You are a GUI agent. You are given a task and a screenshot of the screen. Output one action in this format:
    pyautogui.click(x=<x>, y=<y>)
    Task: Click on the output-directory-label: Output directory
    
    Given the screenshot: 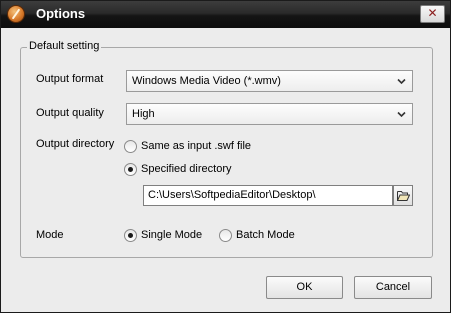 What is the action you would take?
    pyautogui.click(x=75, y=144)
    